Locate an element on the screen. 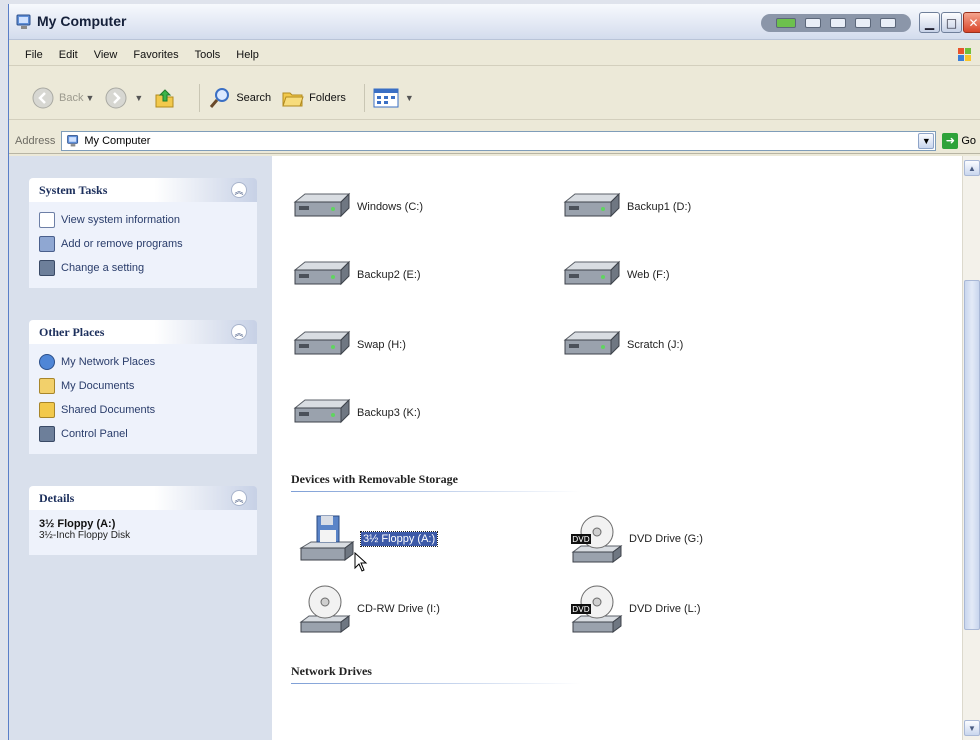  title-bar-widget is located at coordinates (836, 23).